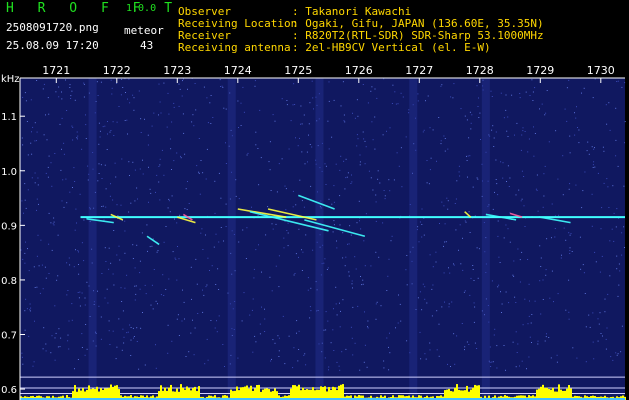  What do you see at coordinates (359, 70) in the screenshot?
I see `x-tick-label: 1726` at bounding box center [359, 70].